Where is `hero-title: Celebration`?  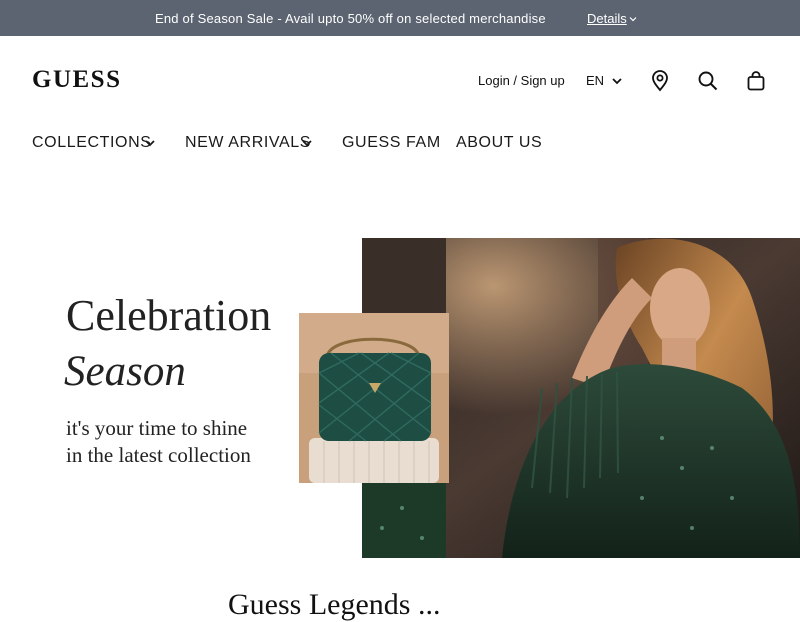
hero-title: Celebration is located at coordinates (169, 315).